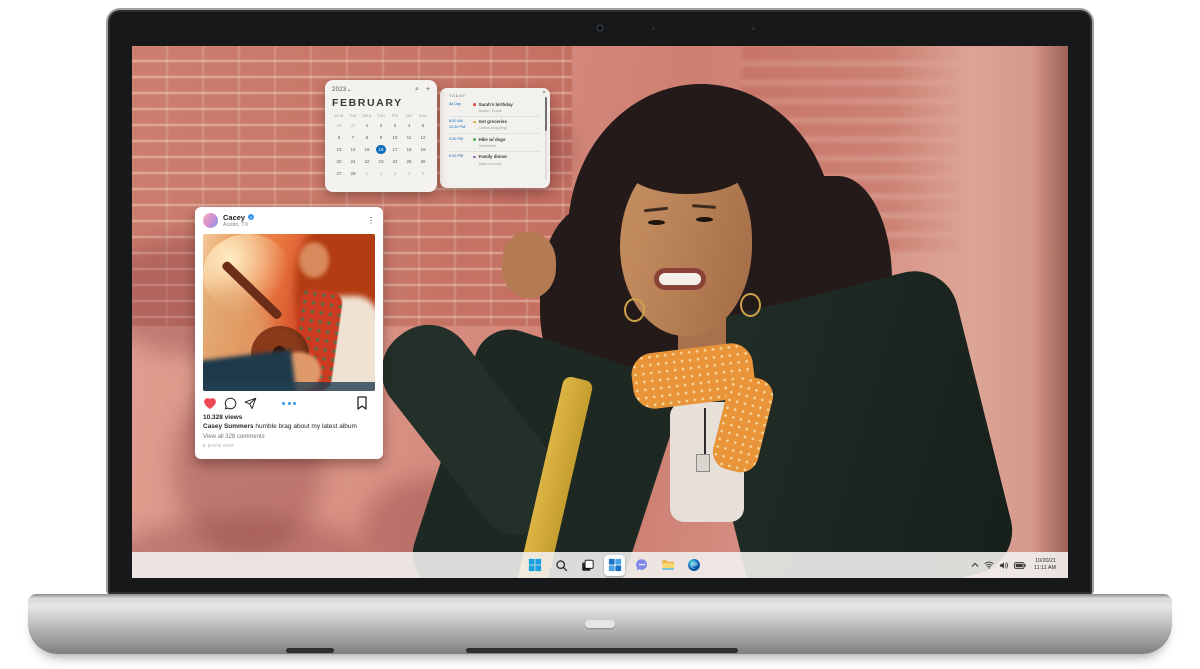 The width and height of the screenshot is (1200, 669). Describe the element at coordinates (457, 96) in the screenshot. I see `agenda-header: TODAY` at that location.